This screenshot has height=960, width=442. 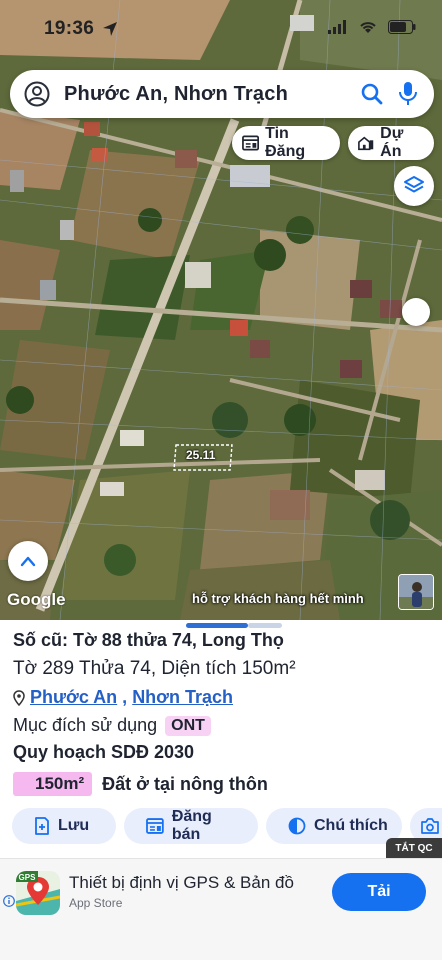 I want to click on support-caption: hỗ trợ khách hàng hết mình, so click(x=278, y=598).